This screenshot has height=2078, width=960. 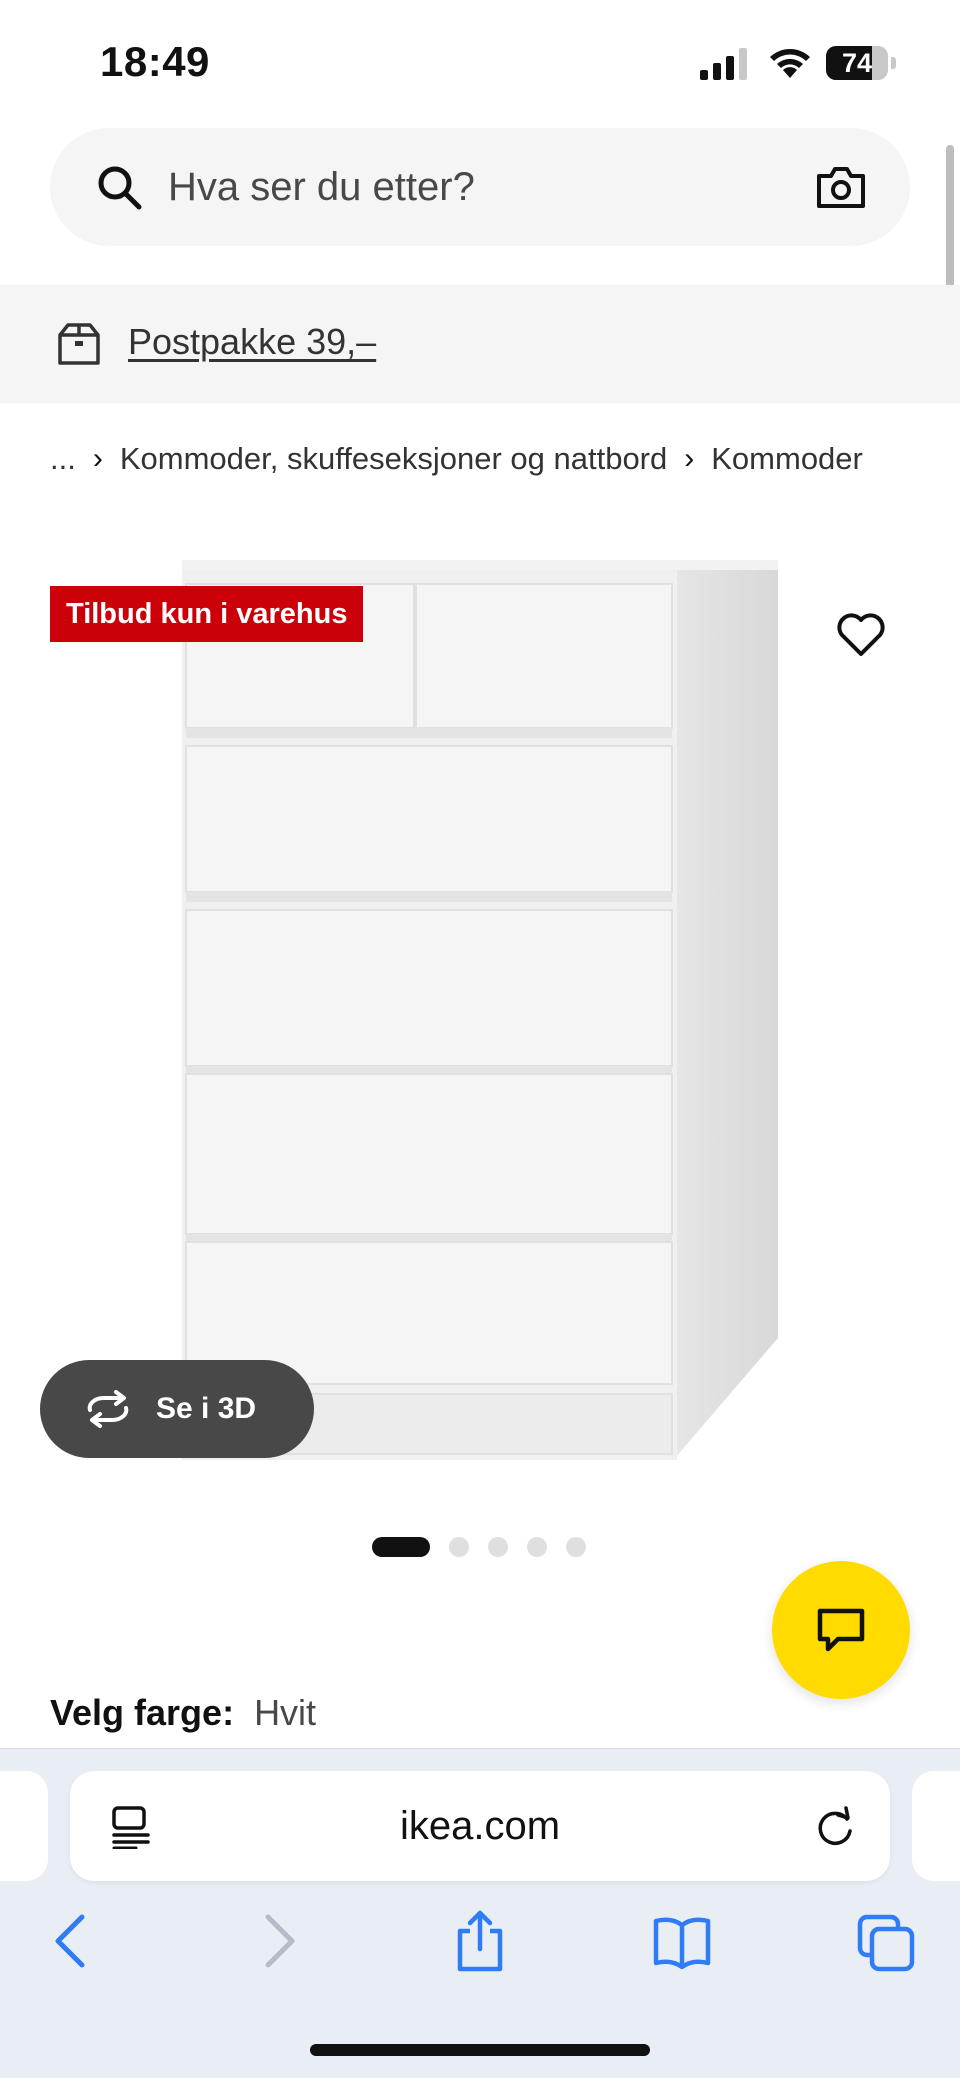 I want to click on breadcrumb-item-kommoder-skuffeseksjoner: Kommoder, skuffeseksjoner og nattbord, so click(x=393, y=459).